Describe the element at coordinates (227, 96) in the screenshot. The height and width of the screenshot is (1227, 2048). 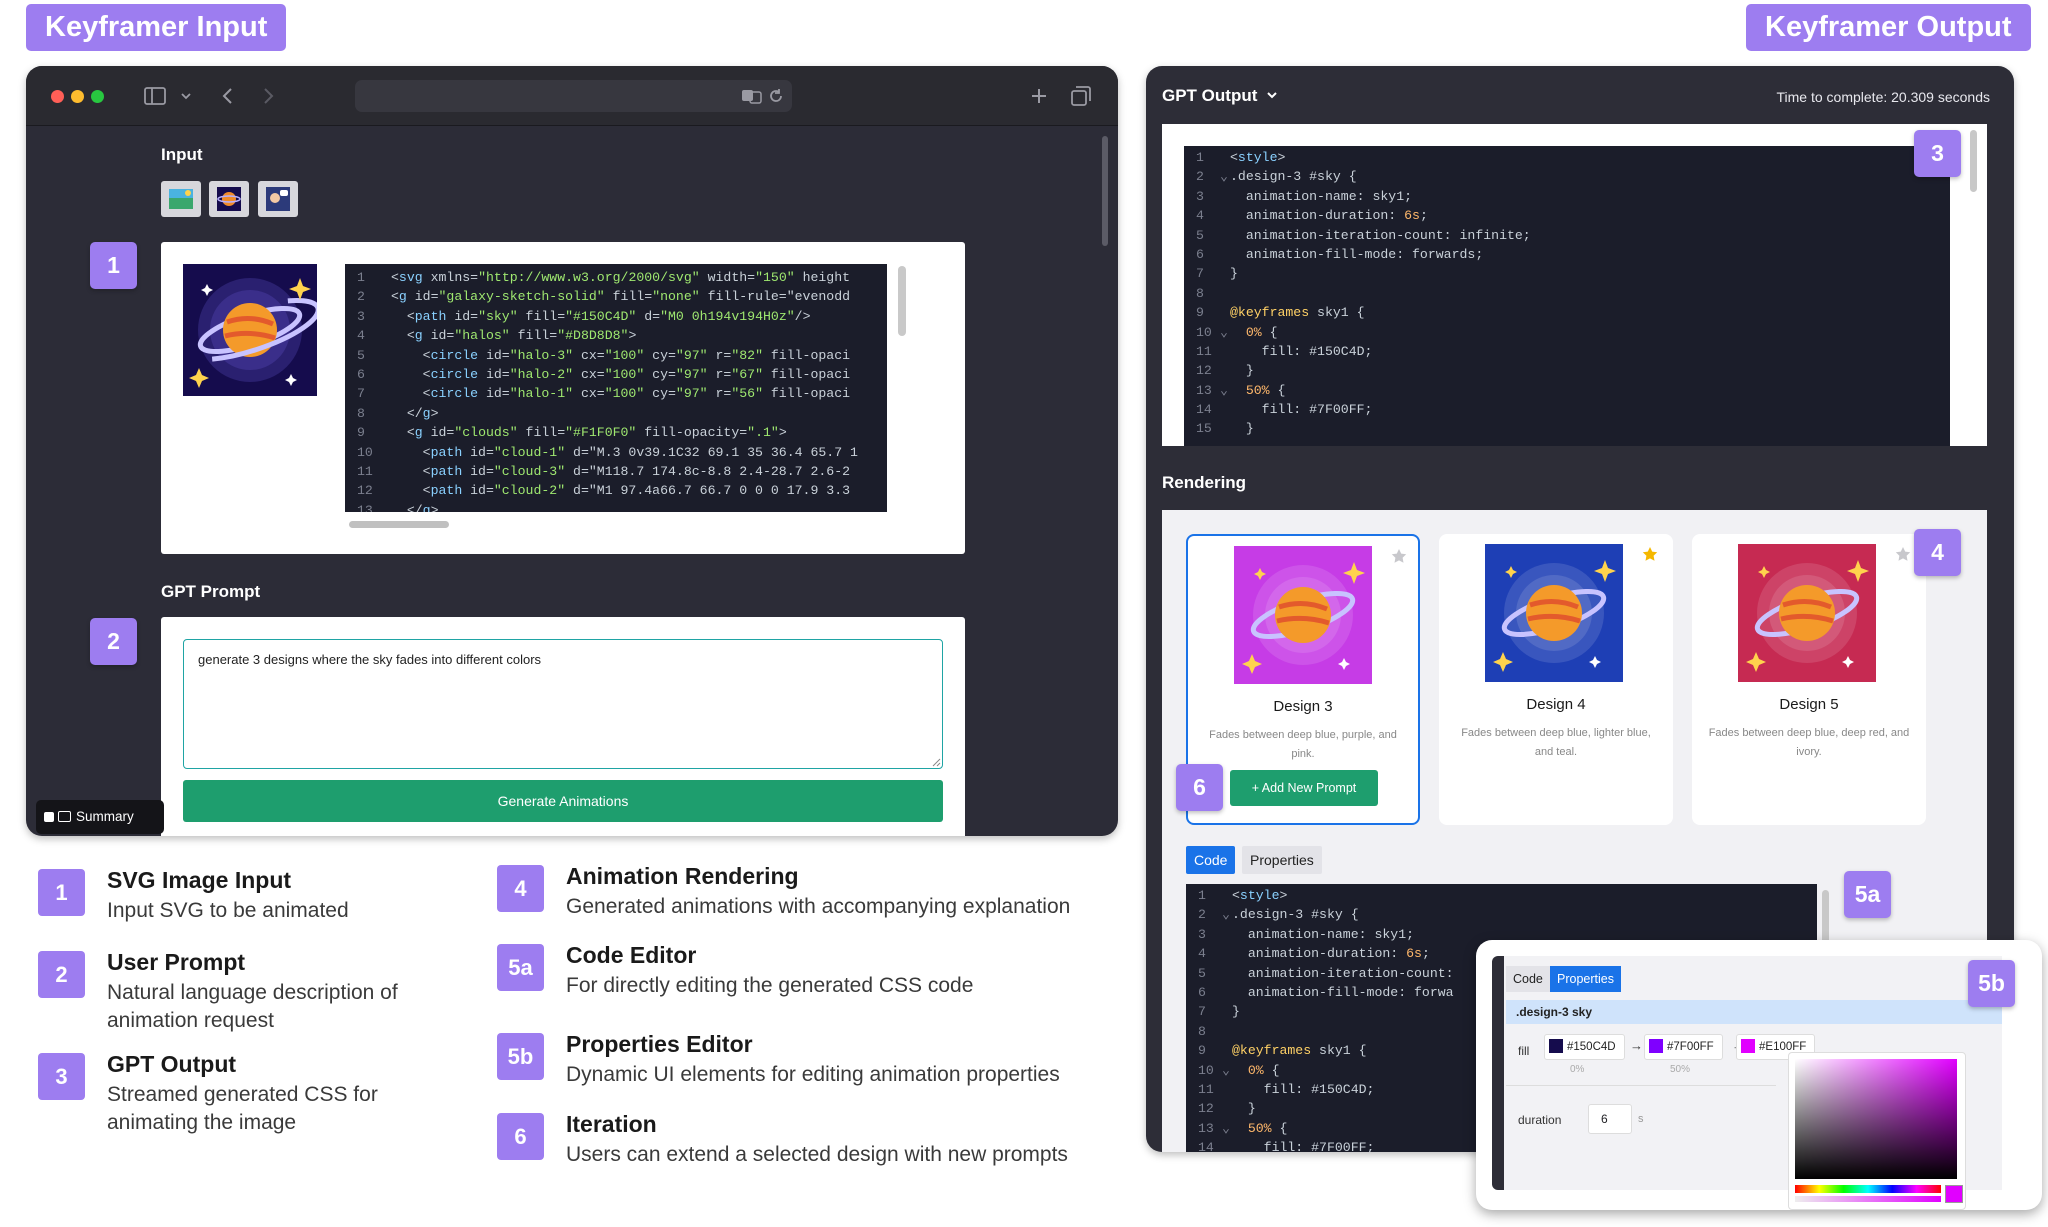
I see `back-icon` at that location.